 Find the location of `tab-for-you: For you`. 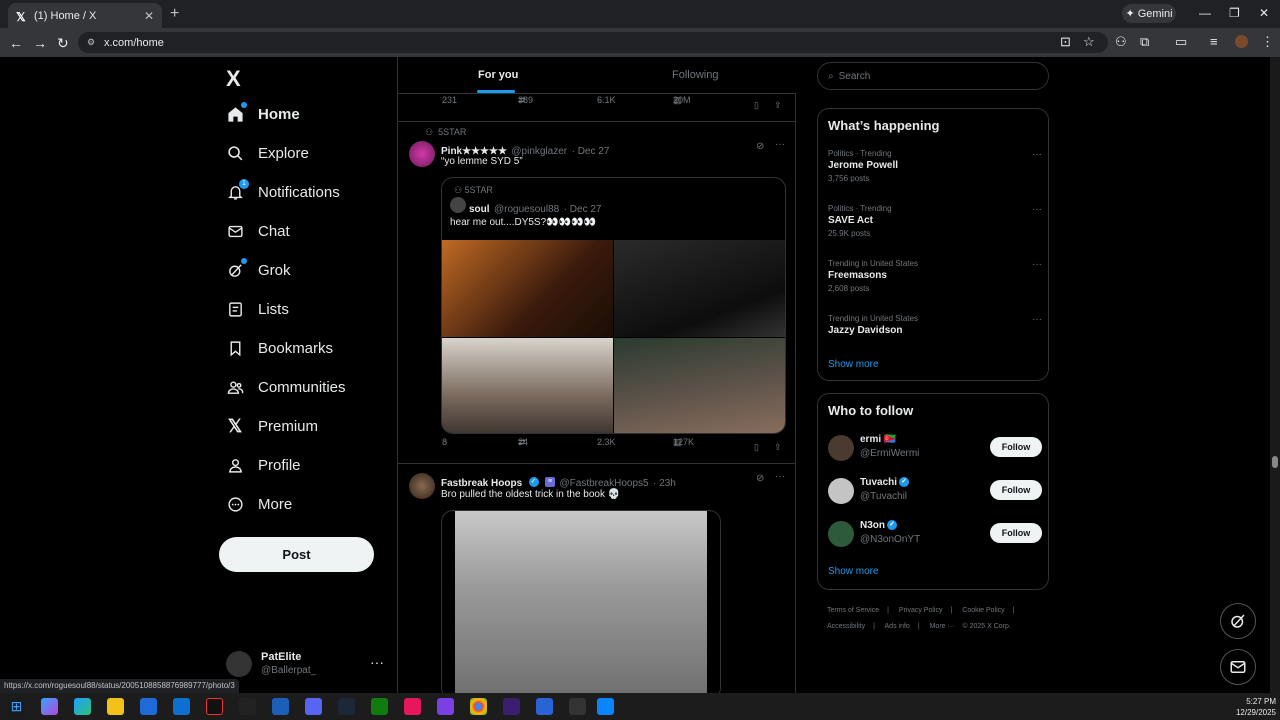

tab-for-you: For you is located at coordinates (498, 75).